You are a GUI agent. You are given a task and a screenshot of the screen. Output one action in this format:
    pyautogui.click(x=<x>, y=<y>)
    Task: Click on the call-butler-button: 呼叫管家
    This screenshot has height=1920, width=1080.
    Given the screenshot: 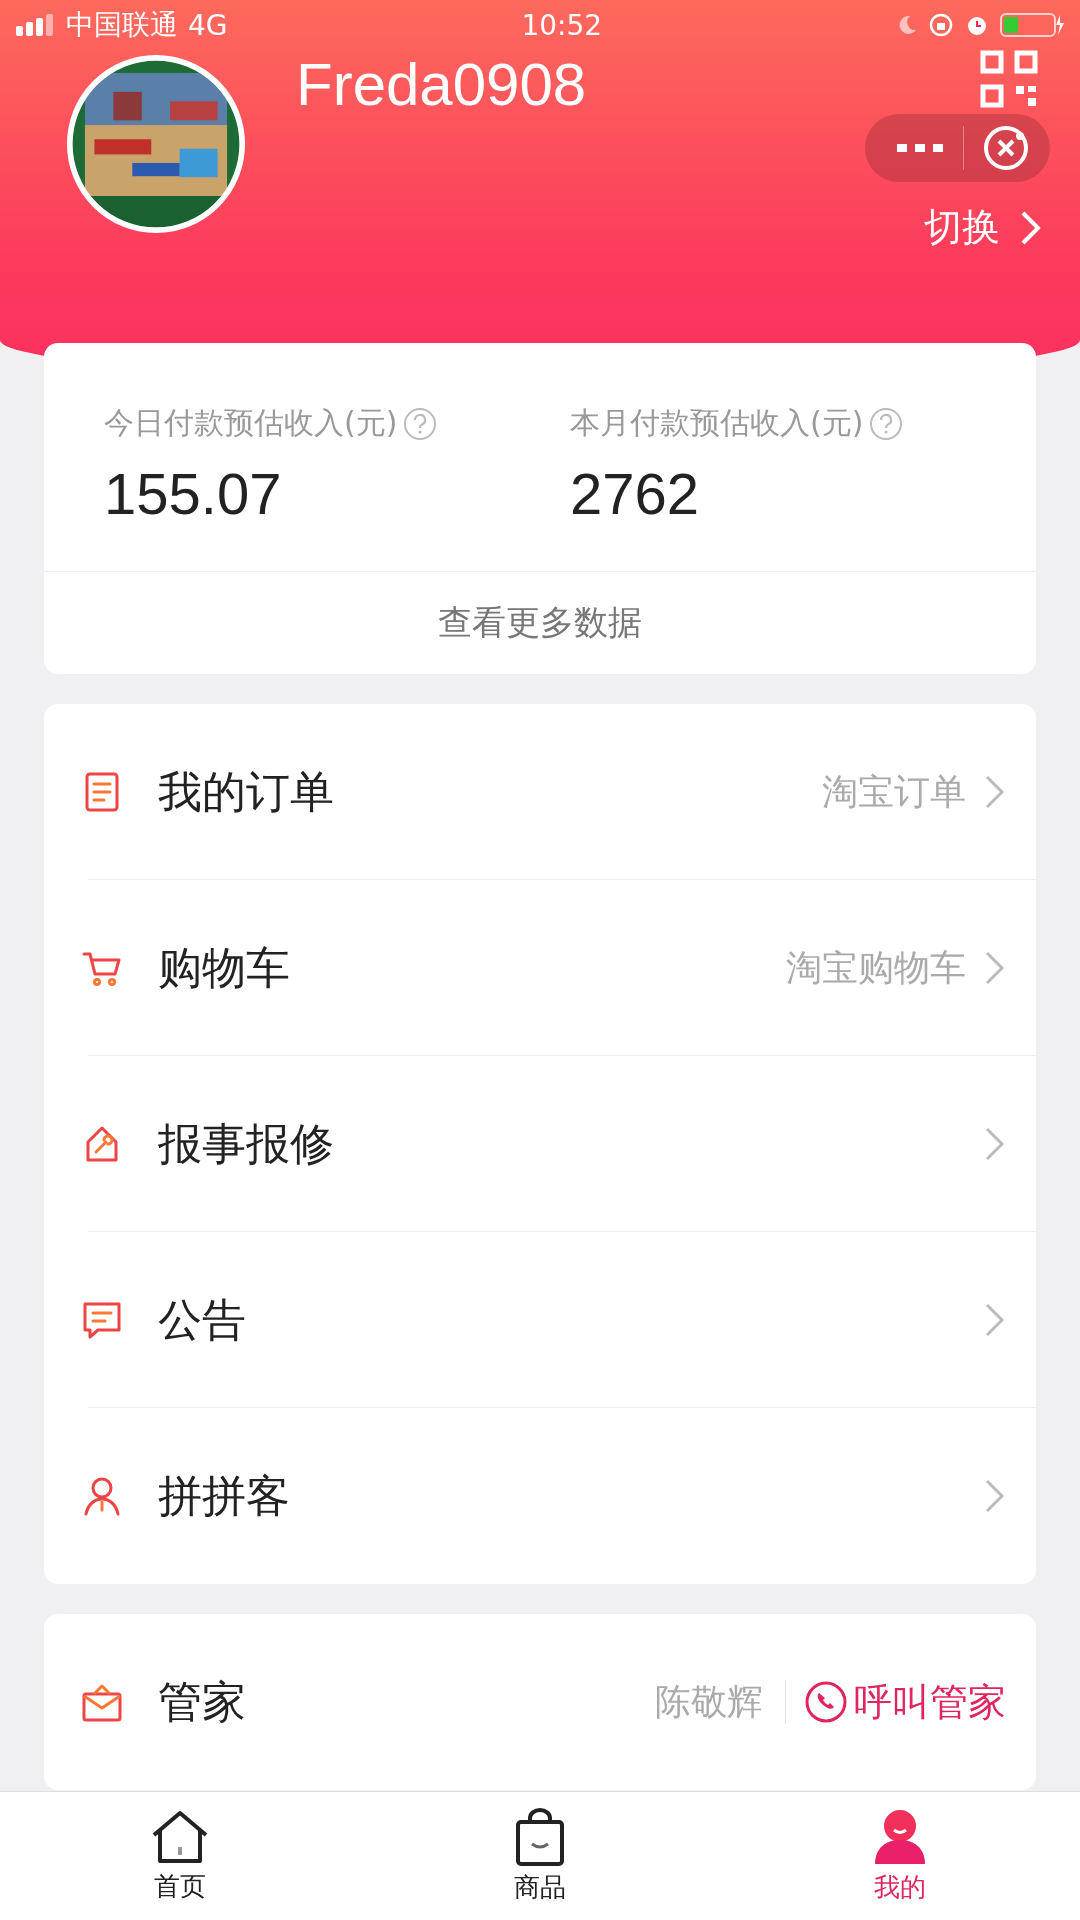 What is the action you would take?
    pyautogui.click(x=905, y=1702)
    